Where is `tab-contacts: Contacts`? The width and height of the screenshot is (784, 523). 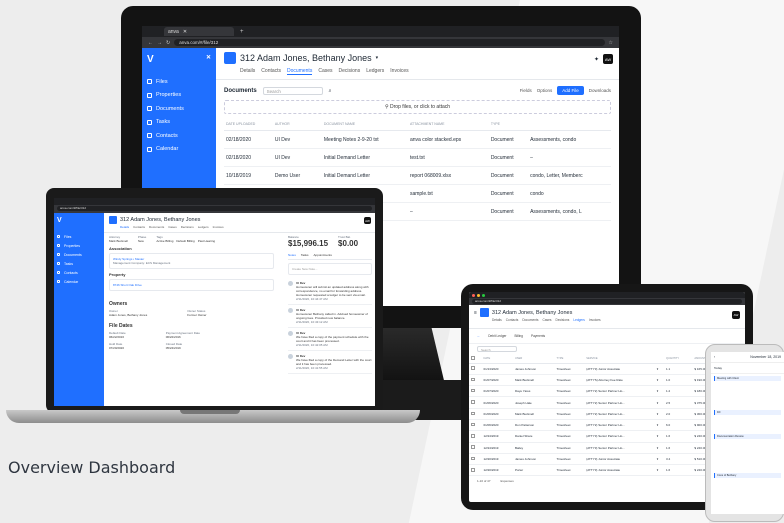 tab-contacts: Contacts is located at coordinates (271, 71).